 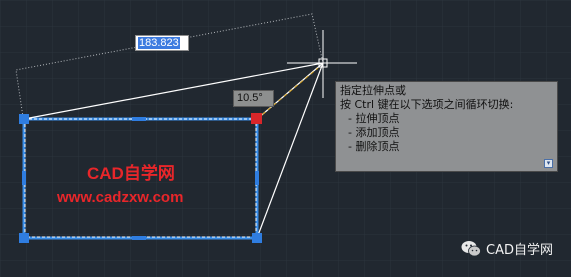 I want to click on expand-arrow-icon: ▾, so click(x=548, y=163).